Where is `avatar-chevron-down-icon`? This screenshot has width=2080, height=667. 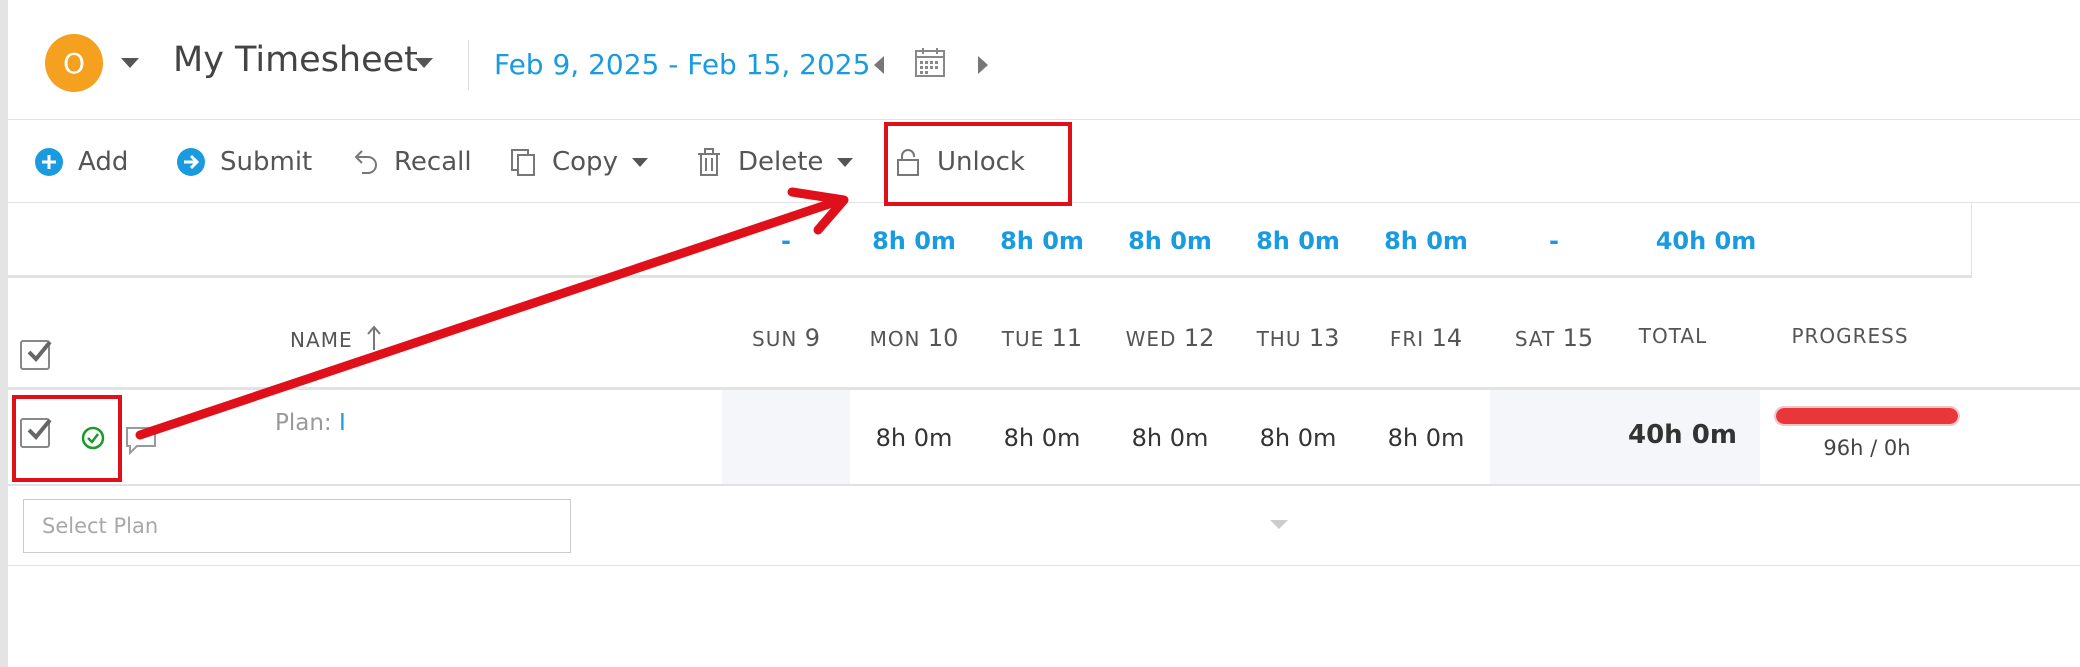
avatar-chevron-down-icon is located at coordinates (130, 63).